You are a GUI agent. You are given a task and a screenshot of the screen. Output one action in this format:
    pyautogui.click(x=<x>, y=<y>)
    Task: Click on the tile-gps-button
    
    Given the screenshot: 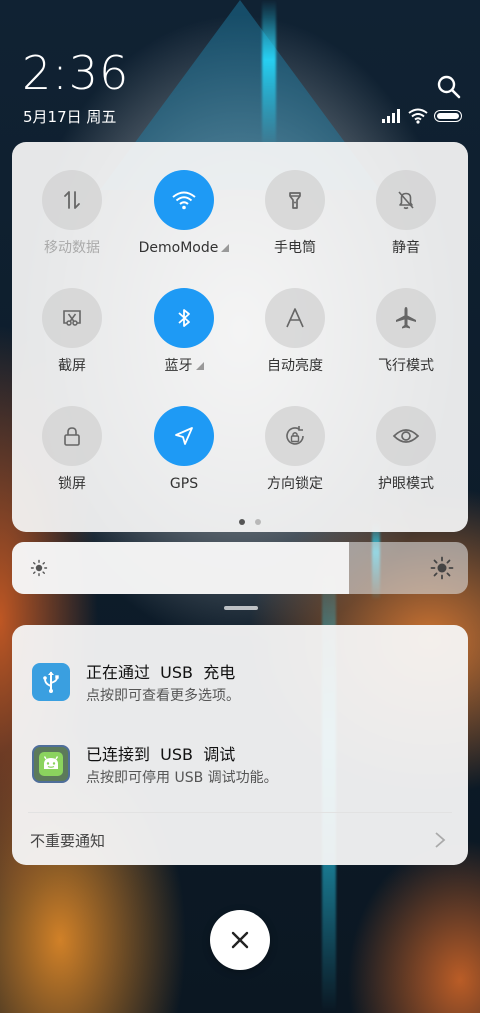 What is the action you would take?
    pyautogui.click(x=184, y=436)
    